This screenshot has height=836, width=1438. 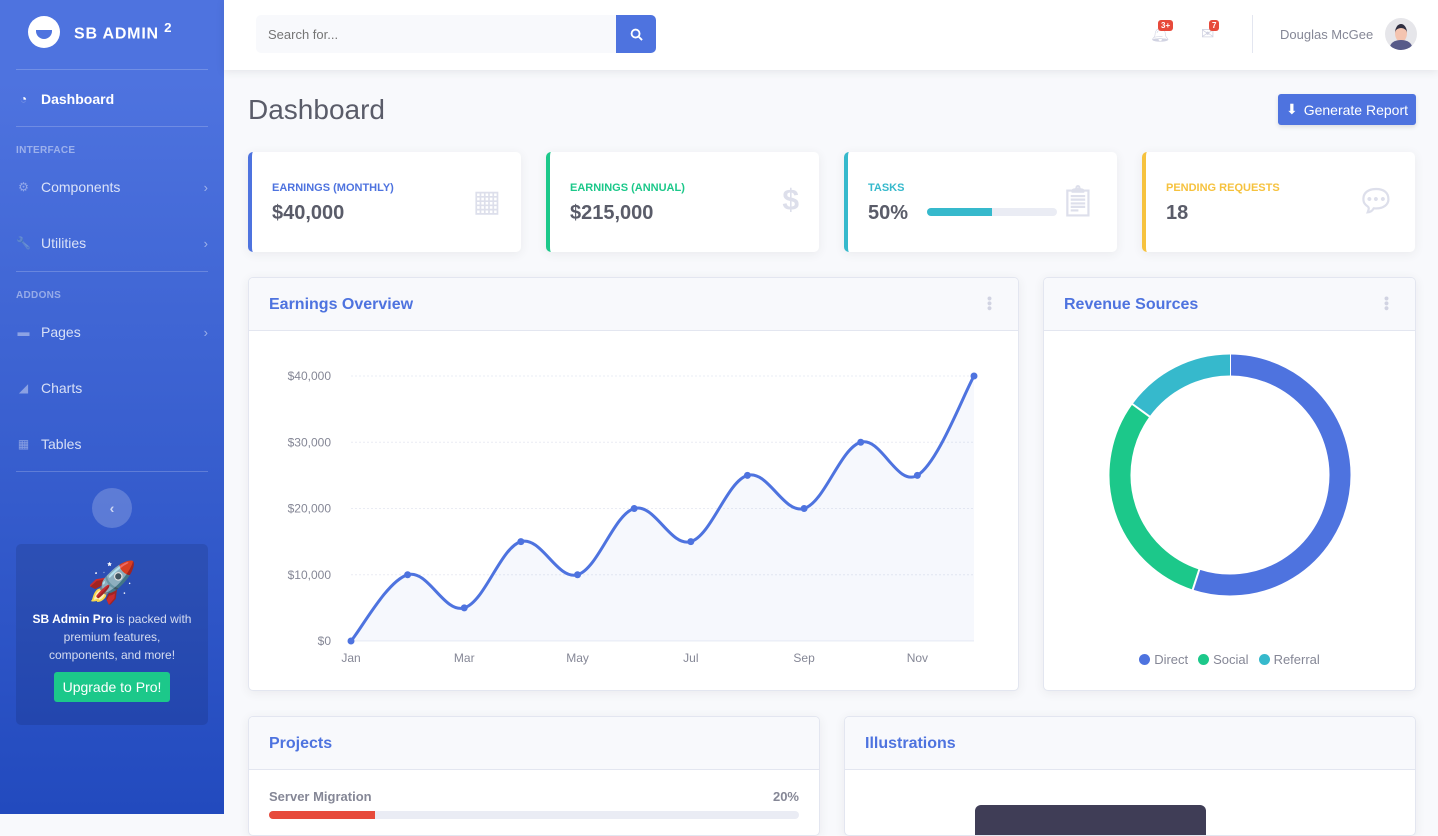 What do you see at coordinates (464, 658) in the screenshot?
I see `x-tick-label: Mar` at bounding box center [464, 658].